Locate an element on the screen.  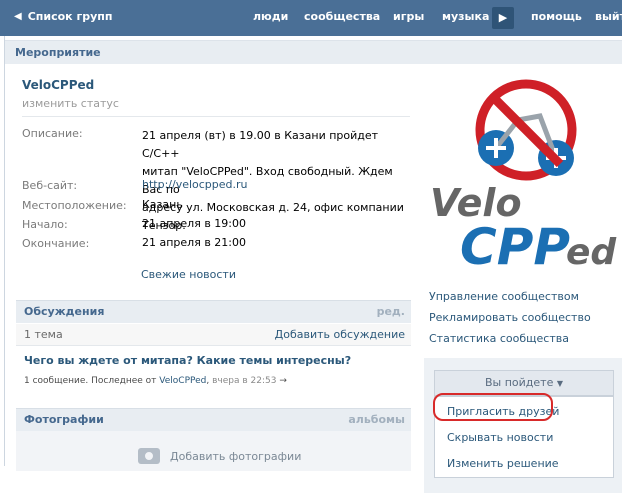
topics-count: 1 тема is located at coordinates (43, 334).